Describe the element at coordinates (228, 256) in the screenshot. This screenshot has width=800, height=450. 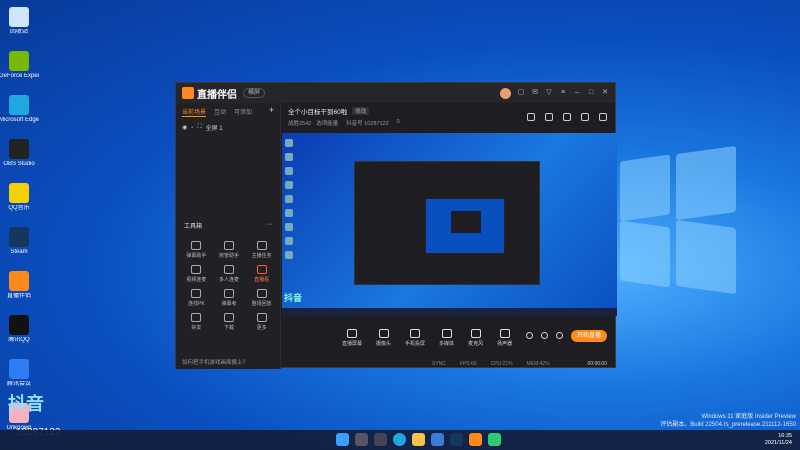
I see `tool-label: 房管助手` at that location.